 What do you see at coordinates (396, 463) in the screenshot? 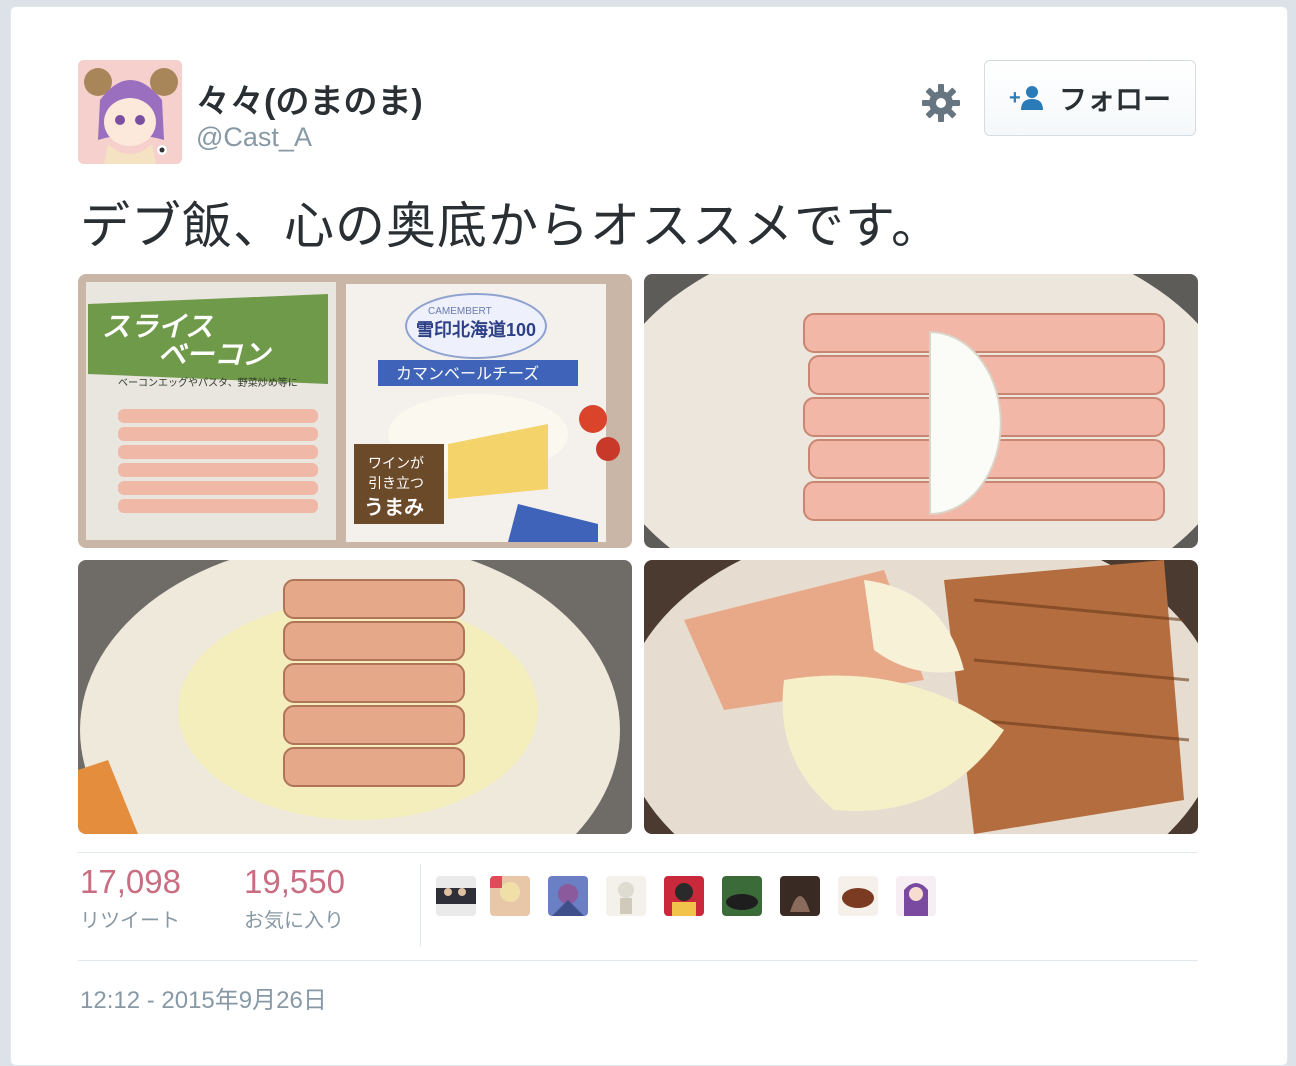
I see `cheese-badge-line1: ワインが` at bounding box center [396, 463].